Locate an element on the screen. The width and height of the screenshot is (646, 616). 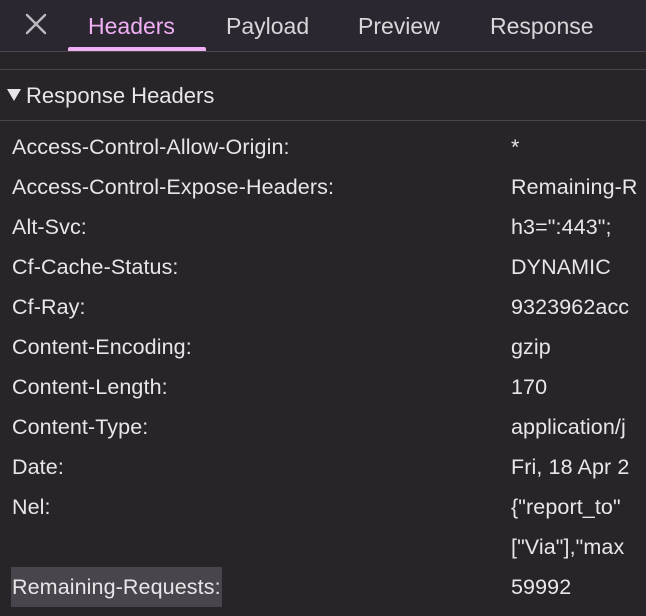
header-row-continuation: ["Via"],"max is located at coordinates (323, 547).